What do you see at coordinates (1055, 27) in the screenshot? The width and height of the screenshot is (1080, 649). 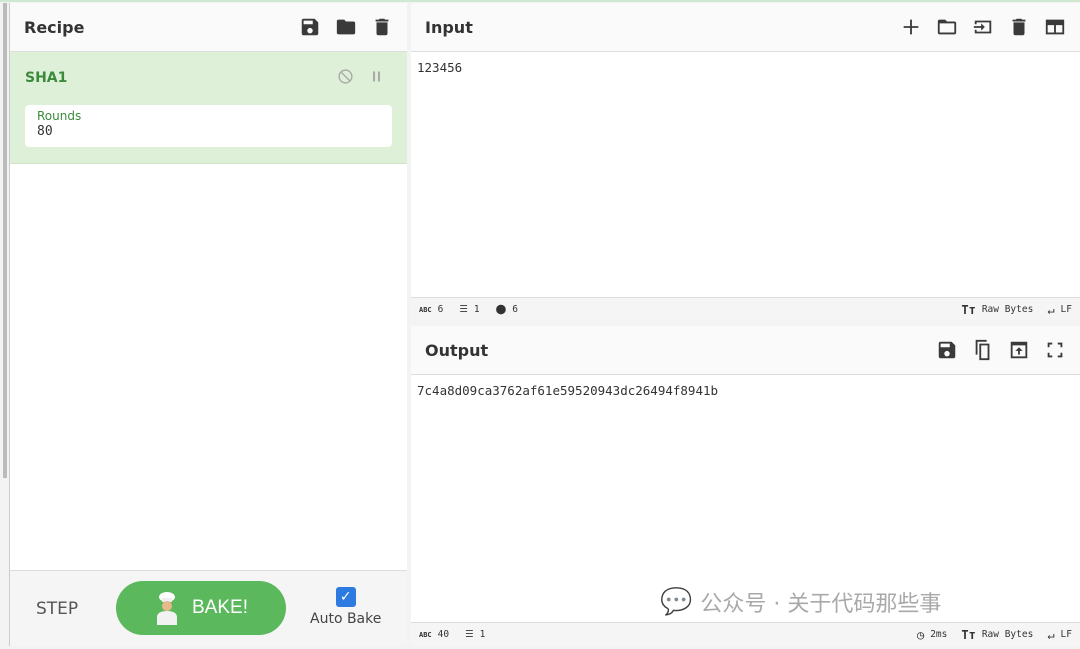 I see `layout-icon` at bounding box center [1055, 27].